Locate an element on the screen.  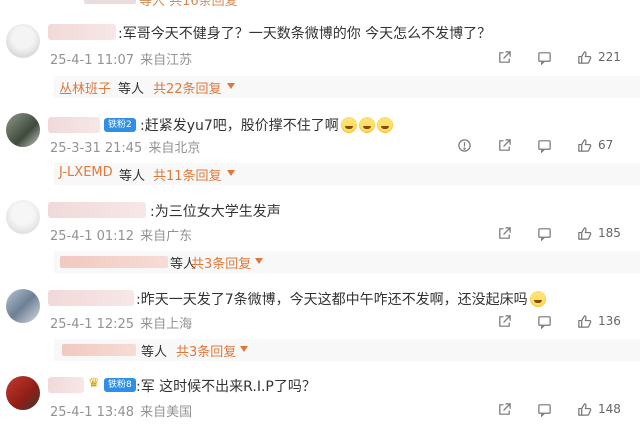
comment-meta: 25-4-1 12:25 来自上海 is located at coordinates (121, 322).